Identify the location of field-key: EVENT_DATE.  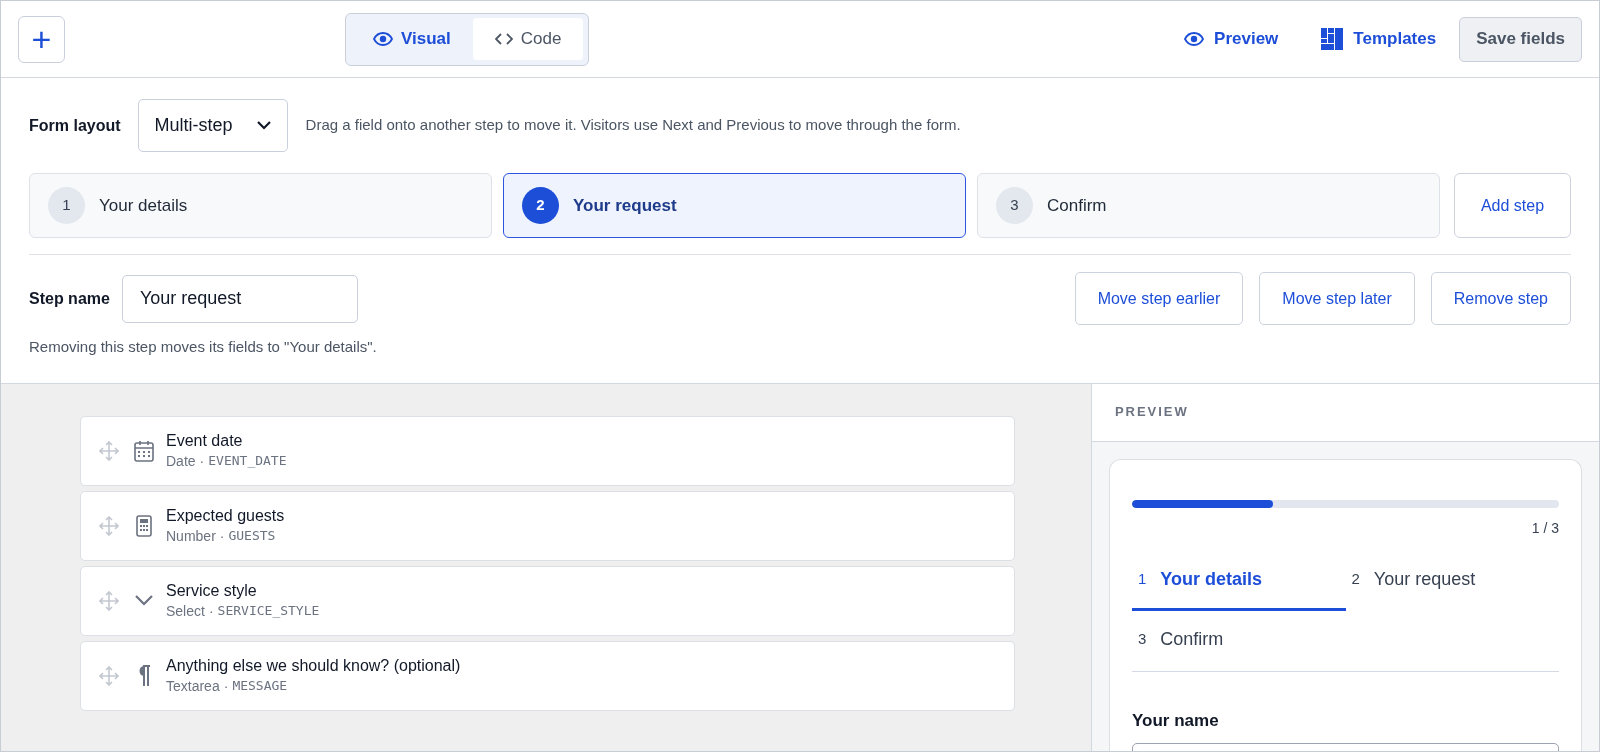
(247, 460).